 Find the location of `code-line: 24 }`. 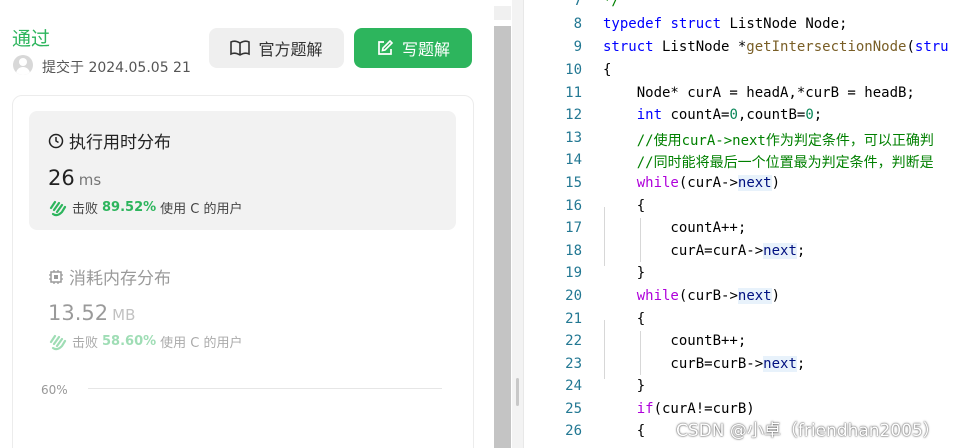

code-line: 24 } is located at coordinates (605, 386).